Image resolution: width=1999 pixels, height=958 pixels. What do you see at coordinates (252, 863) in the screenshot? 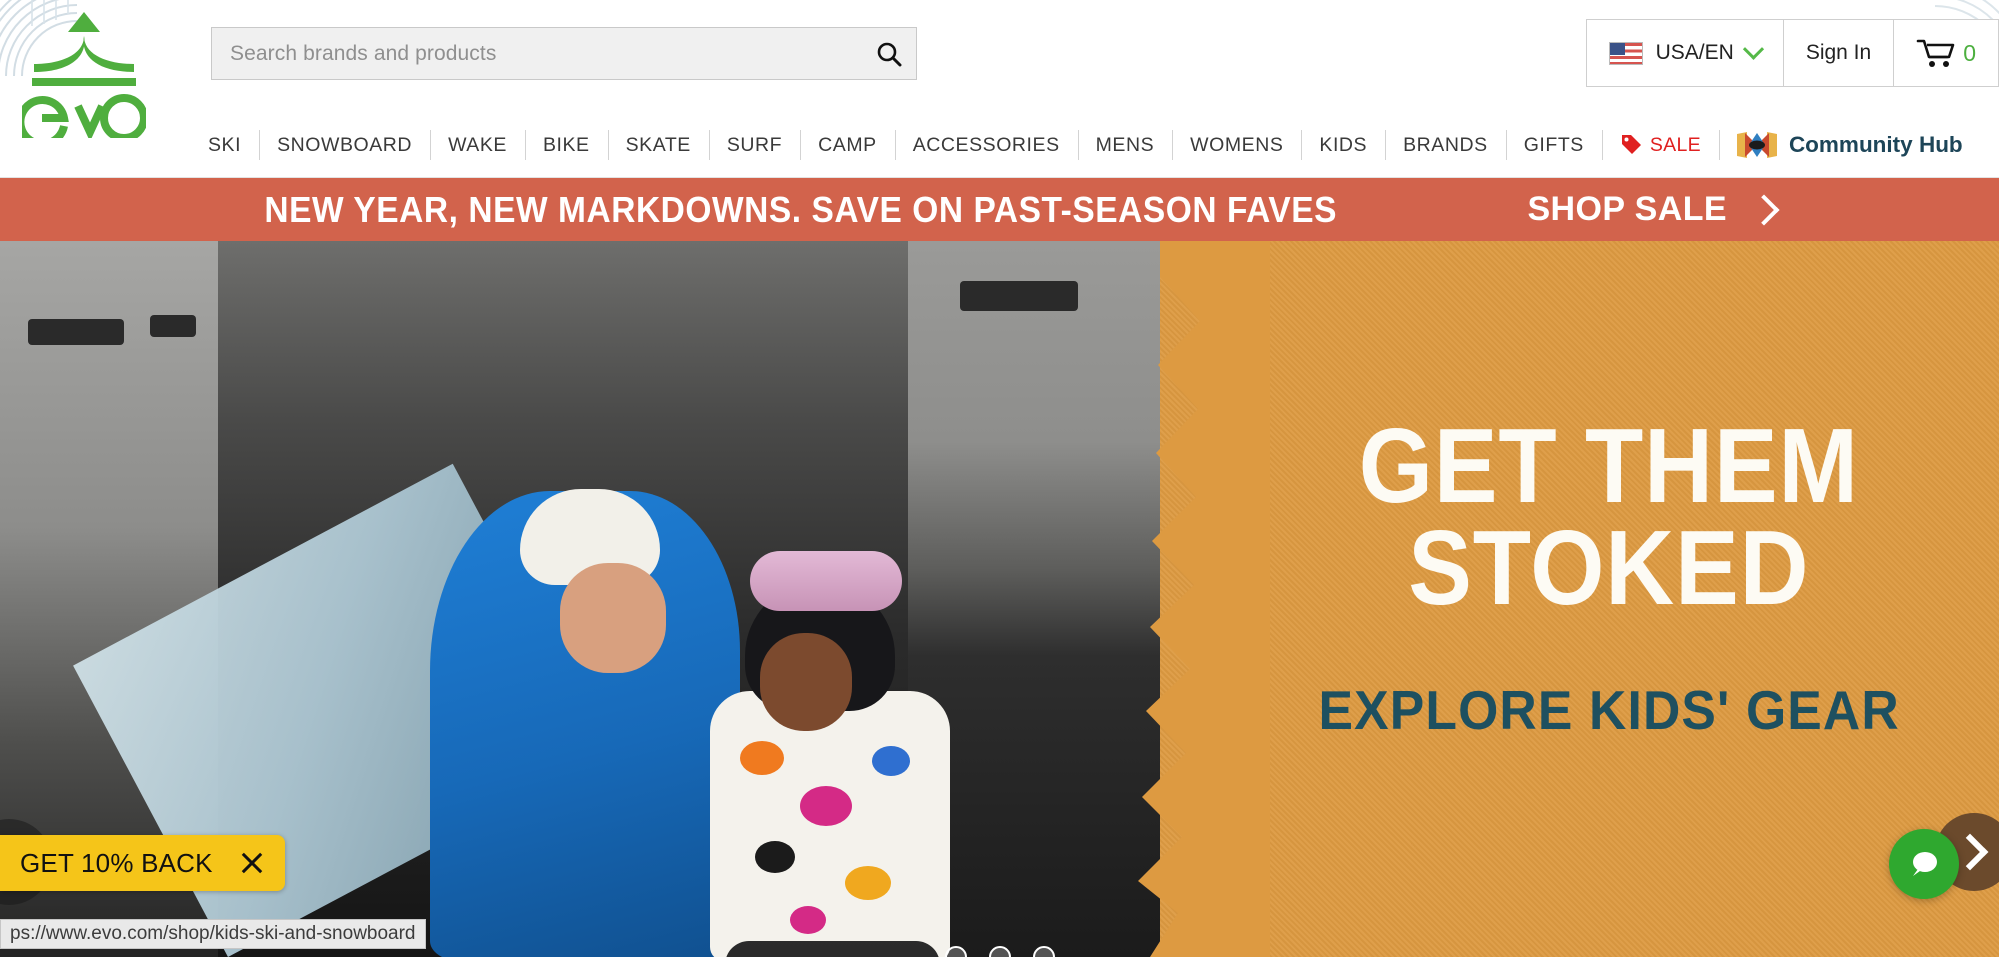
I see `close-icon` at bounding box center [252, 863].